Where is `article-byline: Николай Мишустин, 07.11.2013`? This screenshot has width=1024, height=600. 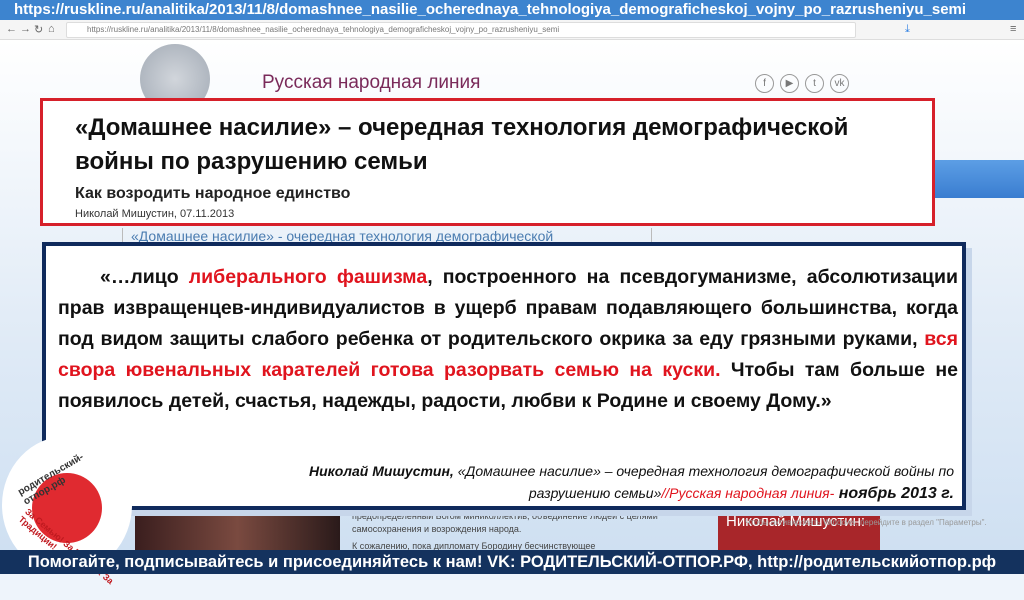 article-byline: Николай Мишустин, 07.11.2013 is located at coordinates (155, 214).